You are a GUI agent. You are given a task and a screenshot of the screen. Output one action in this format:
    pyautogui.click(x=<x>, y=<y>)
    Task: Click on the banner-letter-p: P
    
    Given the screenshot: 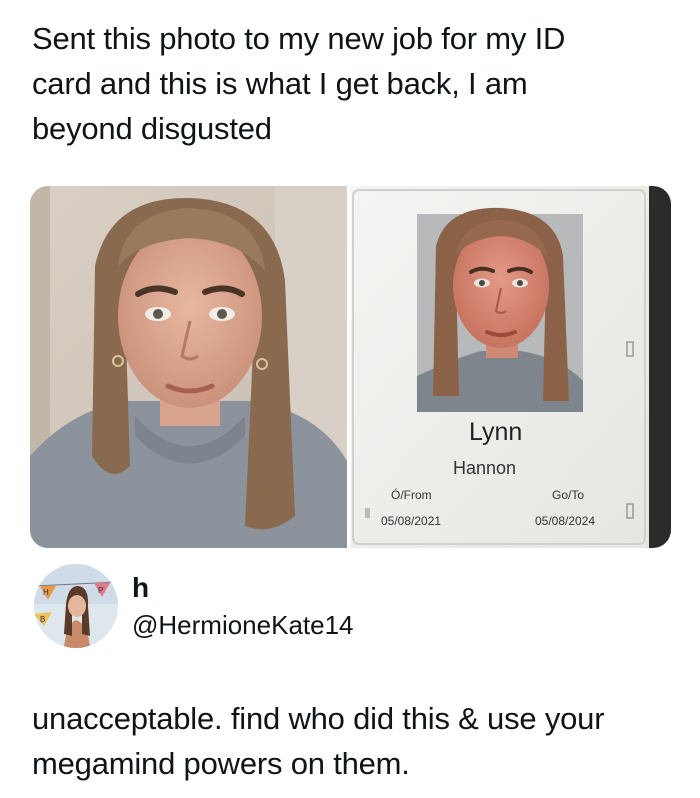 What is the action you would take?
    pyautogui.click(x=100, y=590)
    